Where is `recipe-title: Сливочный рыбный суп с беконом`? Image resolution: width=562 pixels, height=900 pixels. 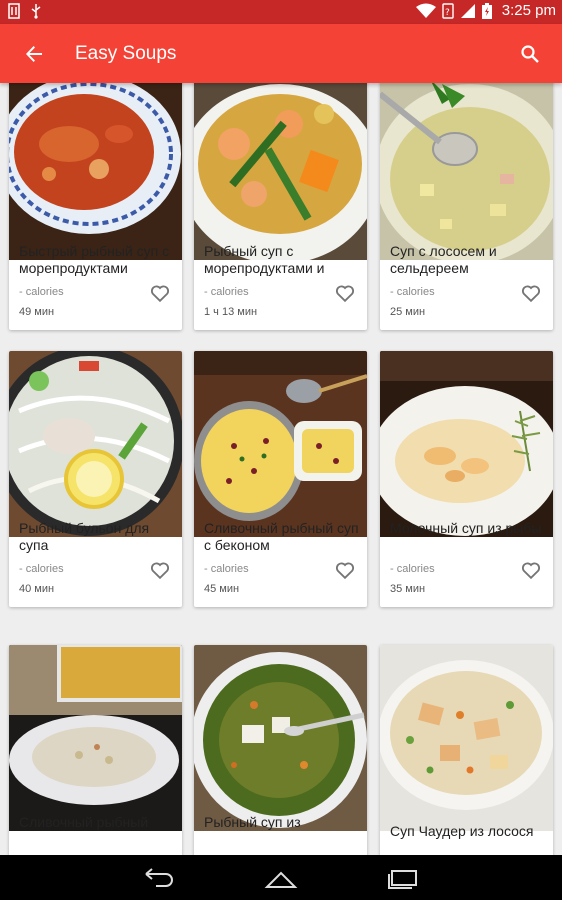 recipe-title: Сливочный рыбный суп с беконом is located at coordinates (281, 536).